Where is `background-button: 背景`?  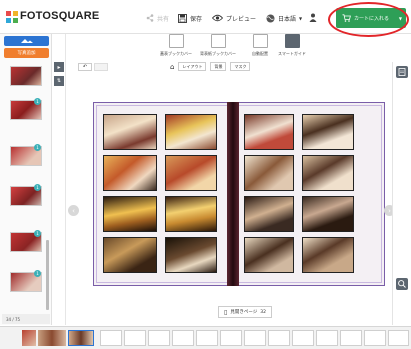 background-button: 背景 is located at coordinates (218, 66).